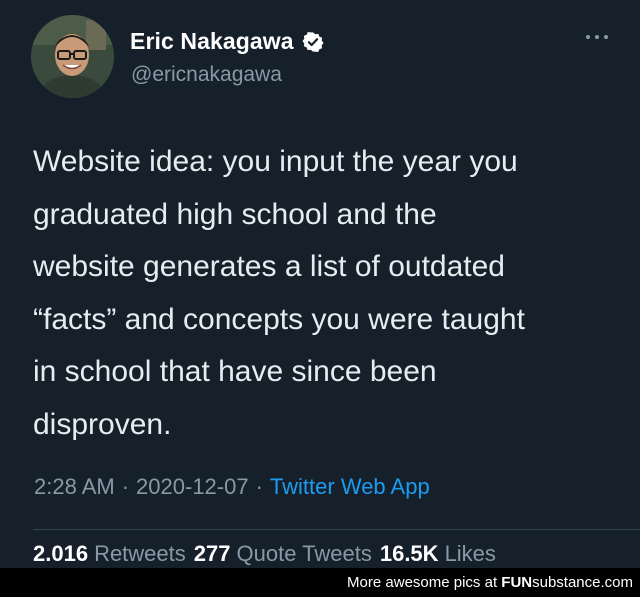 The image size is (640, 597). What do you see at coordinates (597, 36) in the screenshot?
I see `more-options-icon` at bounding box center [597, 36].